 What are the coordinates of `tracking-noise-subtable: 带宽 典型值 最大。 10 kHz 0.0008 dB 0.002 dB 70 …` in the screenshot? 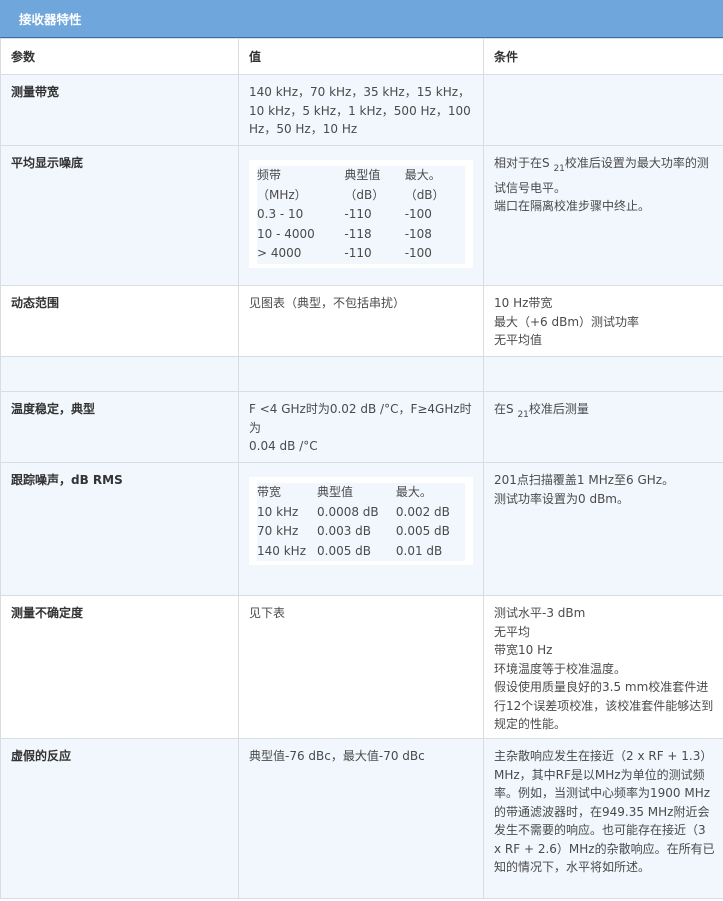 It's located at (361, 521).